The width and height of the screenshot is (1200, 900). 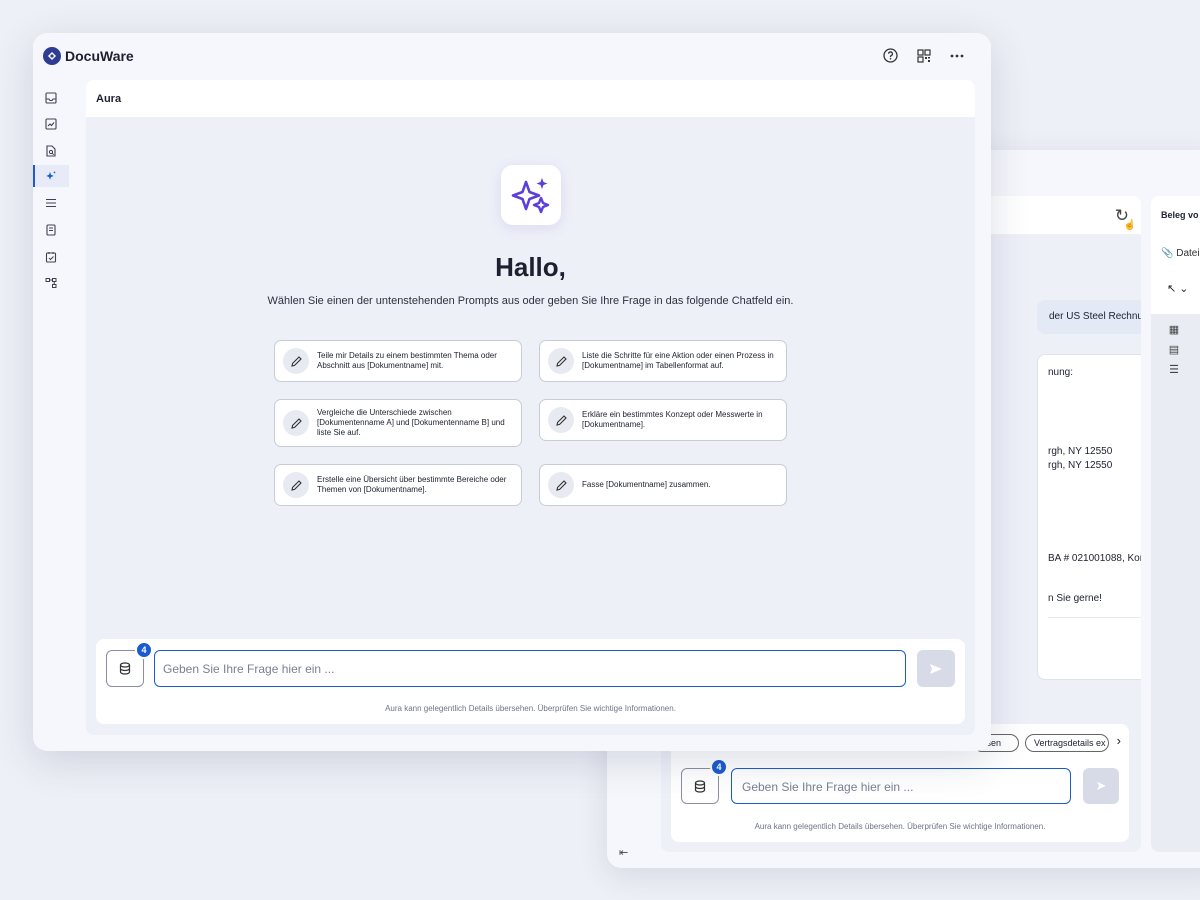 I want to click on app-name: DocuWare, so click(x=99, y=56).